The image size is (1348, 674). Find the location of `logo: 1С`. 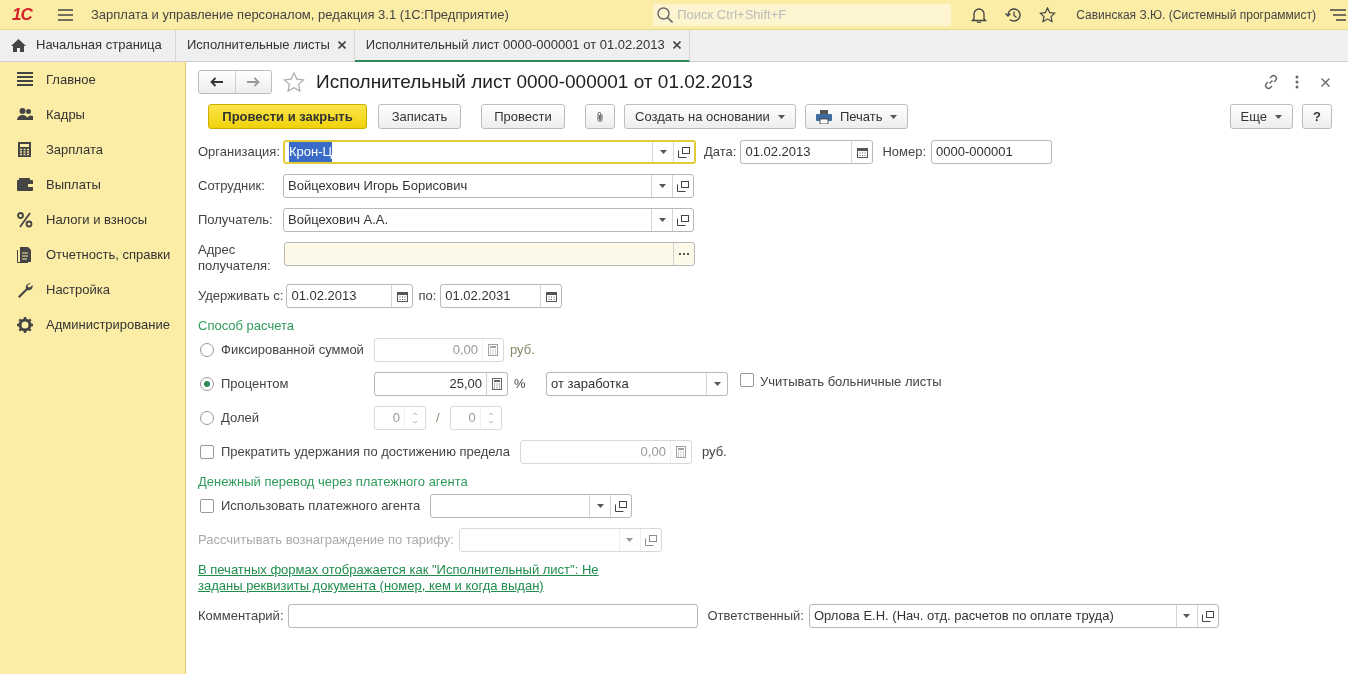

logo: 1С is located at coordinates (23, 14).